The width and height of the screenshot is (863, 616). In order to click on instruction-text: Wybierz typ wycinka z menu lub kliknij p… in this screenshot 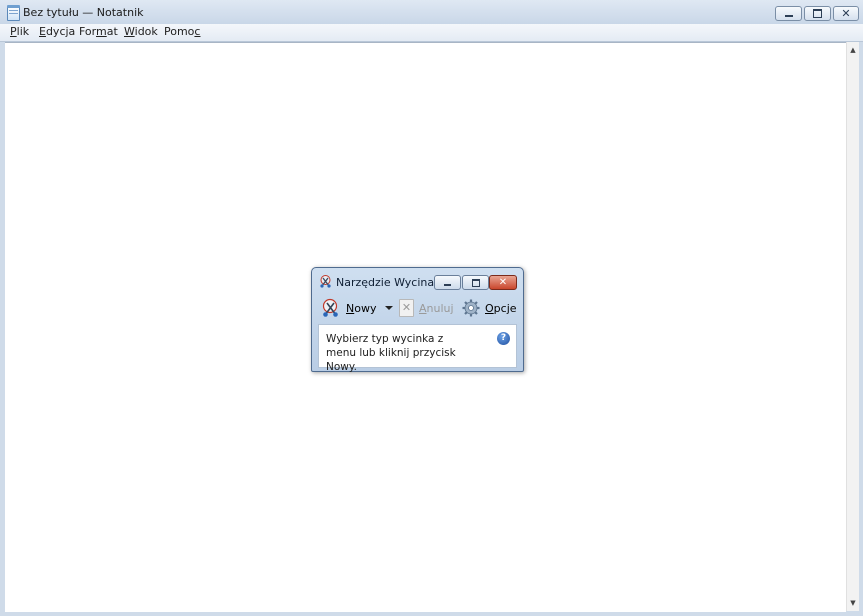, I will do `click(391, 353)`.